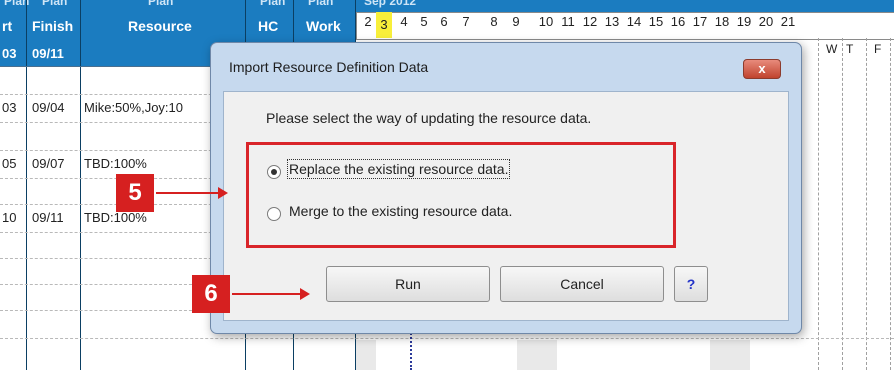 This screenshot has width=894, height=370. What do you see at coordinates (48, 53) in the screenshot?
I see `summary-finish: 09/11` at bounding box center [48, 53].